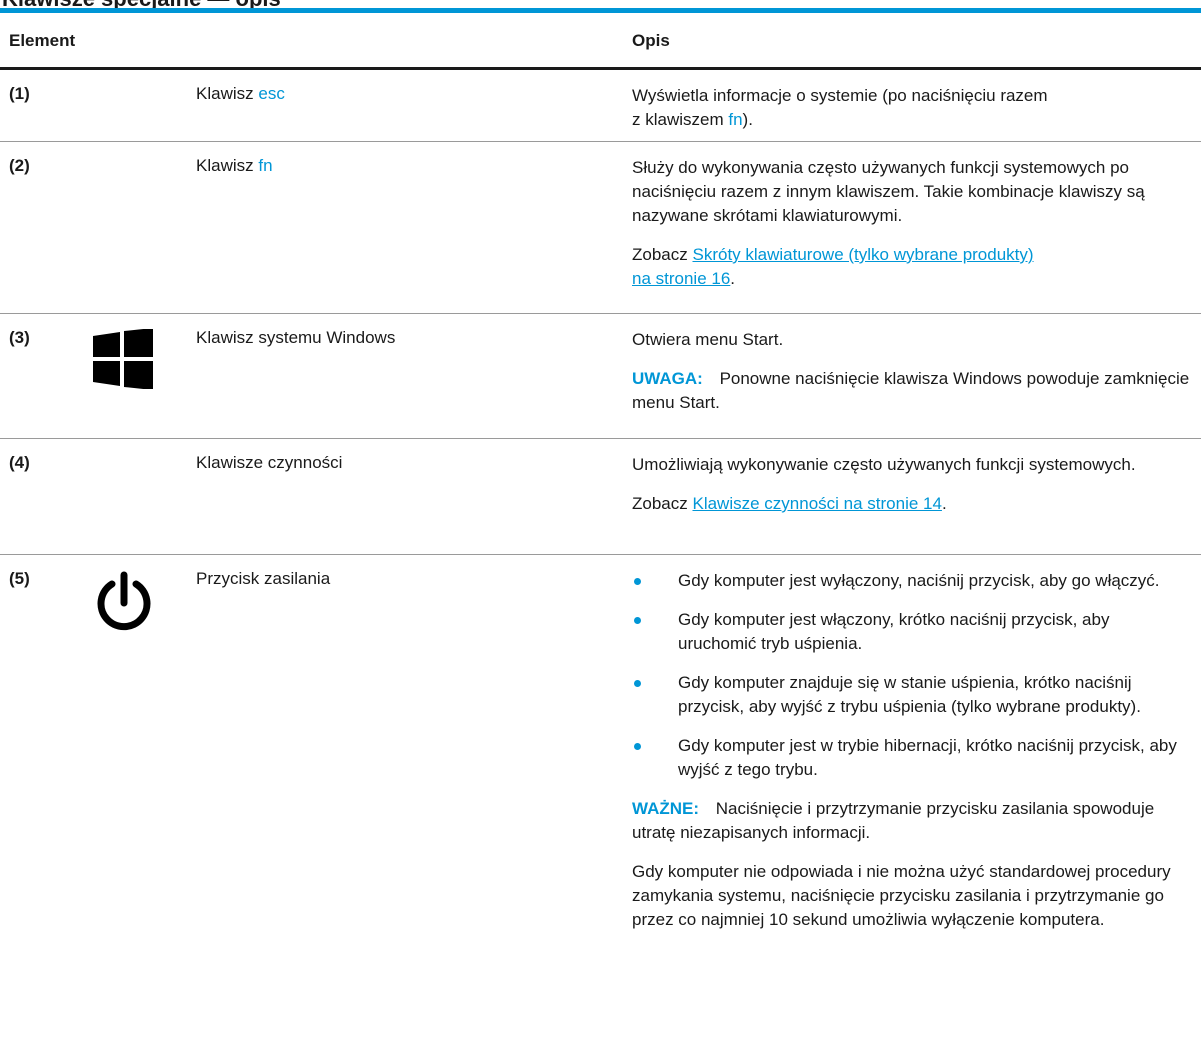 Image resolution: width=1201 pixels, height=1059 pixels. Describe the element at coordinates (19, 165) in the screenshot. I see `row-number: (2)` at that location.